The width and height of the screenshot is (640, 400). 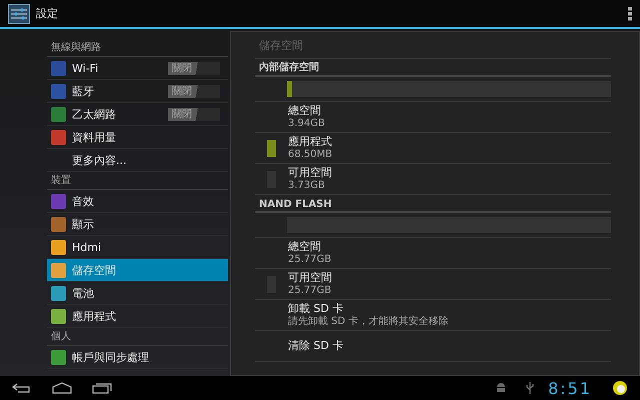 What do you see at coordinates (137, 91) in the screenshot?
I see `settings-item: 藍牙 關閉` at bounding box center [137, 91].